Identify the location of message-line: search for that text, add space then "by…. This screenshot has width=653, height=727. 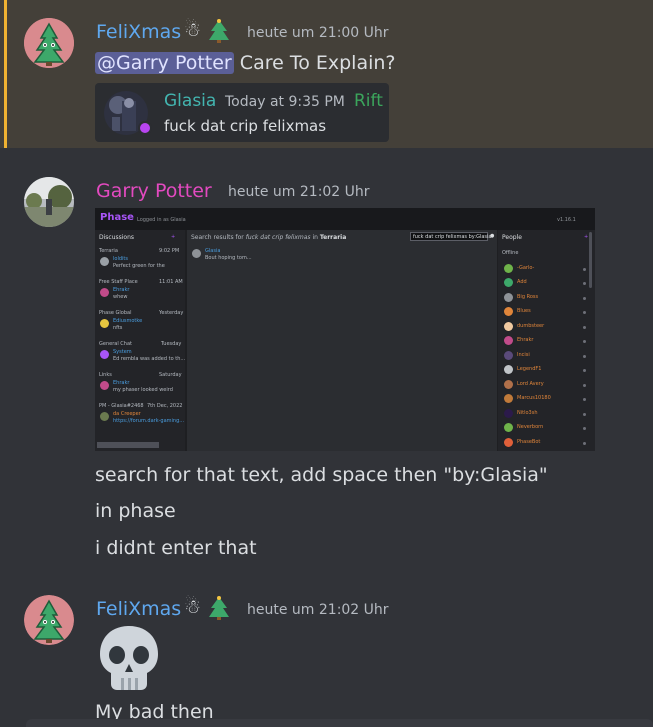
(321, 475).